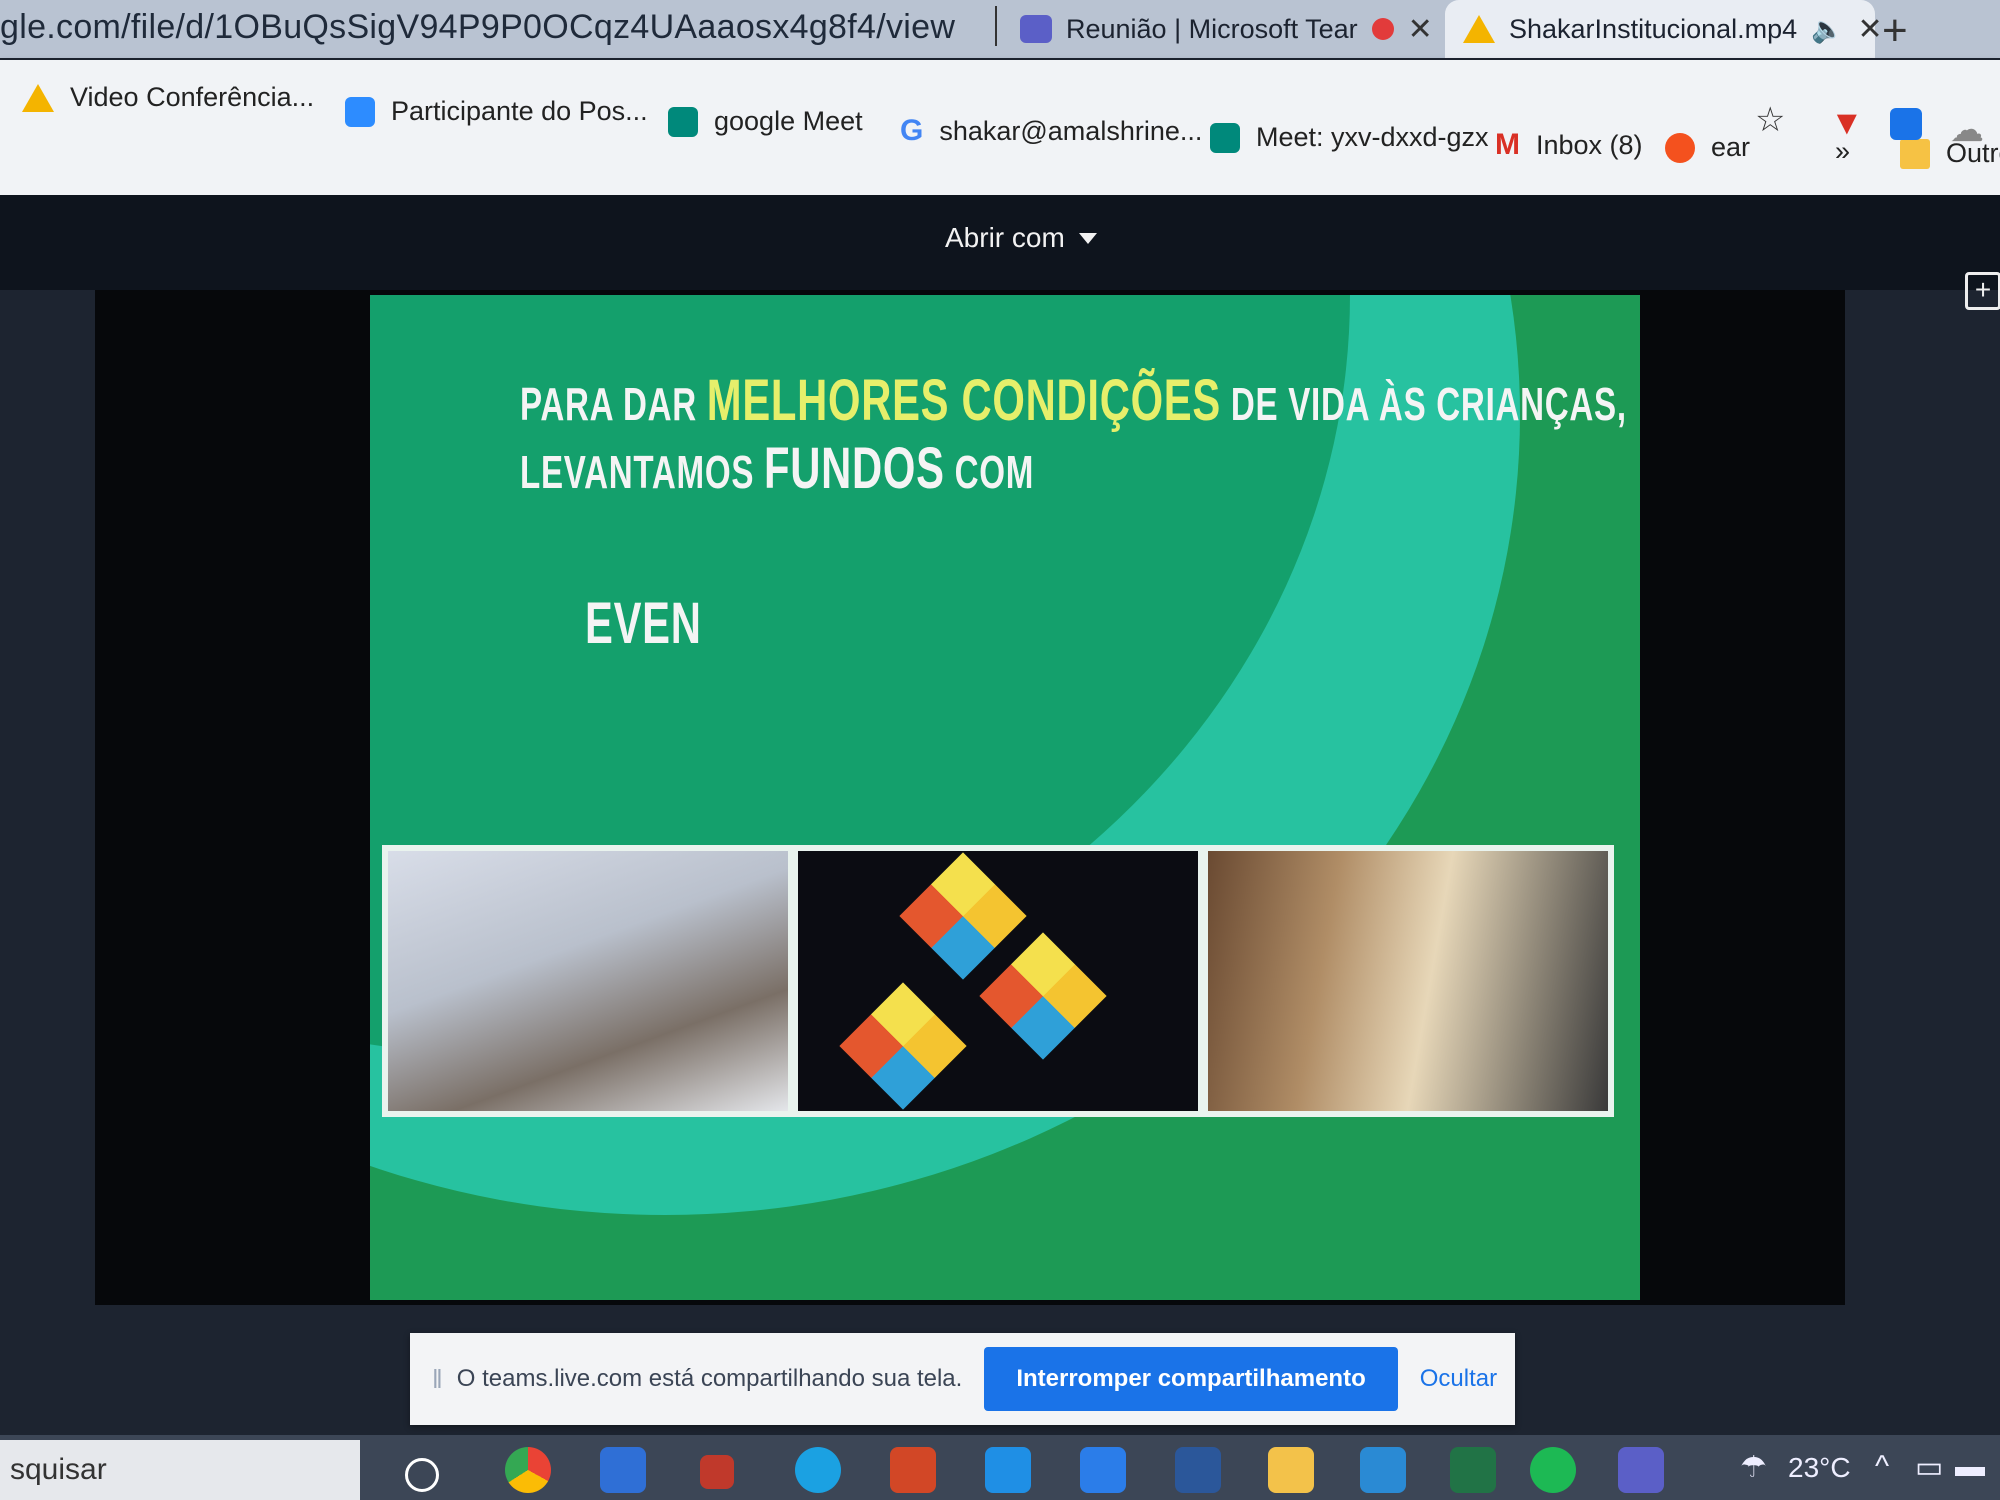 The image size is (2000, 1500). I want to click on network-icon: ▭, so click(1929, 1467).